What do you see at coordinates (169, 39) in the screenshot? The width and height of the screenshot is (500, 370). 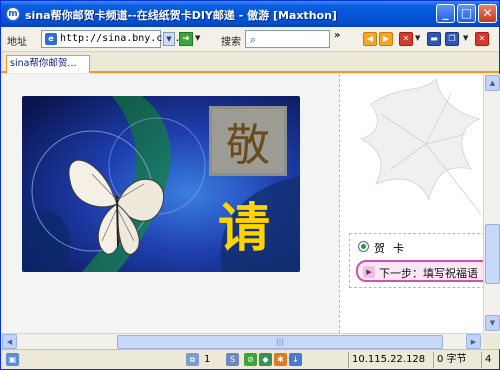 I see `address-dropdown-button: ▼` at bounding box center [169, 39].